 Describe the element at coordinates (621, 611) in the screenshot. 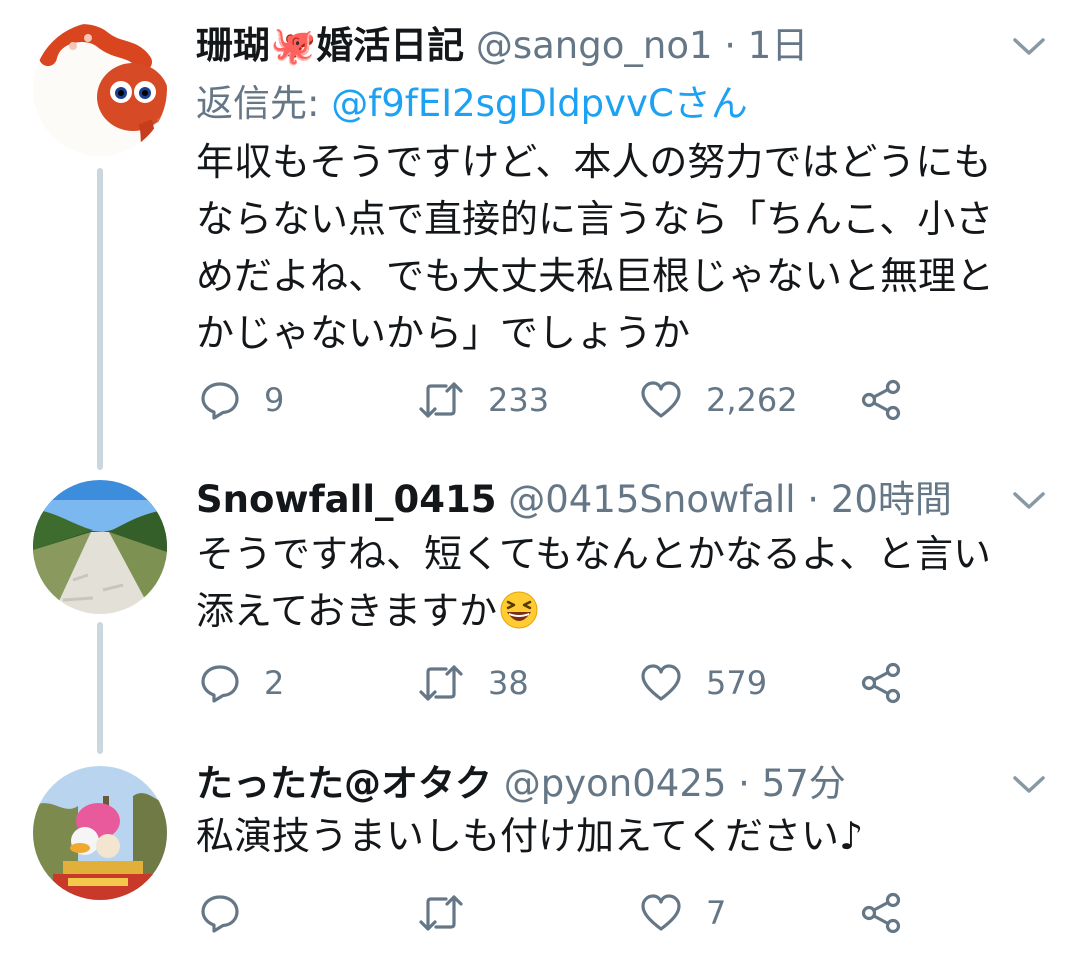

I see `tweet-text-line: 添えておきますか` at that location.